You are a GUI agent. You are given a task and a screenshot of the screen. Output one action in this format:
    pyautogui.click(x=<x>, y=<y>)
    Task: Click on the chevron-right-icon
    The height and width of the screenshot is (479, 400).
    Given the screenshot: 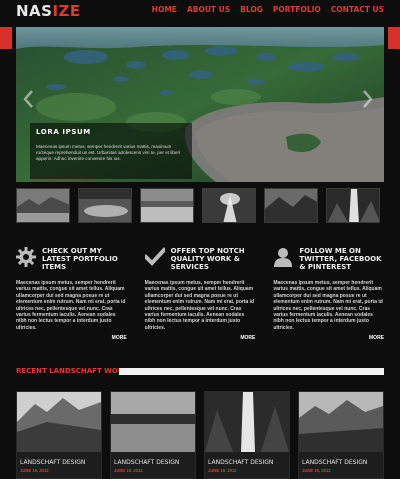 What is the action you would take?
    pyautogui.click(x=368, y=99)
    